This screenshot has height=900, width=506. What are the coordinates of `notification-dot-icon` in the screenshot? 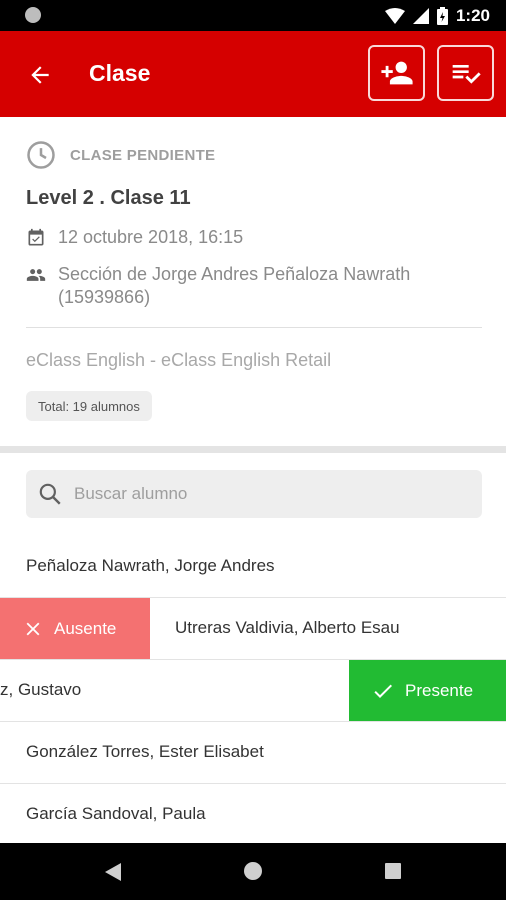 It's located at (33, 15).